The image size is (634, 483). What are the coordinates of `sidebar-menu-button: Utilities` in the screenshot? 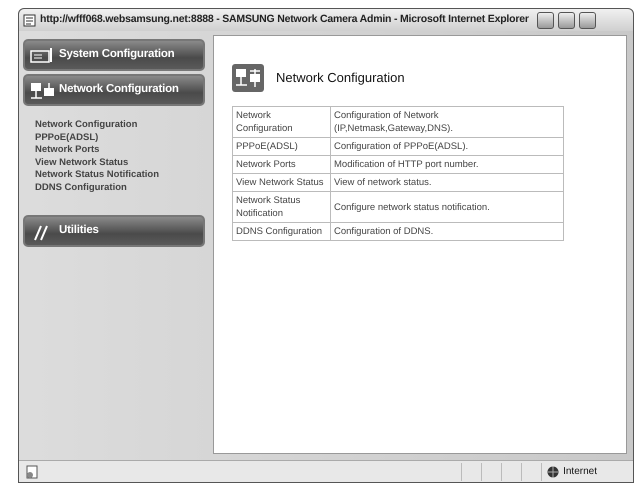 It's located at (114, 230).